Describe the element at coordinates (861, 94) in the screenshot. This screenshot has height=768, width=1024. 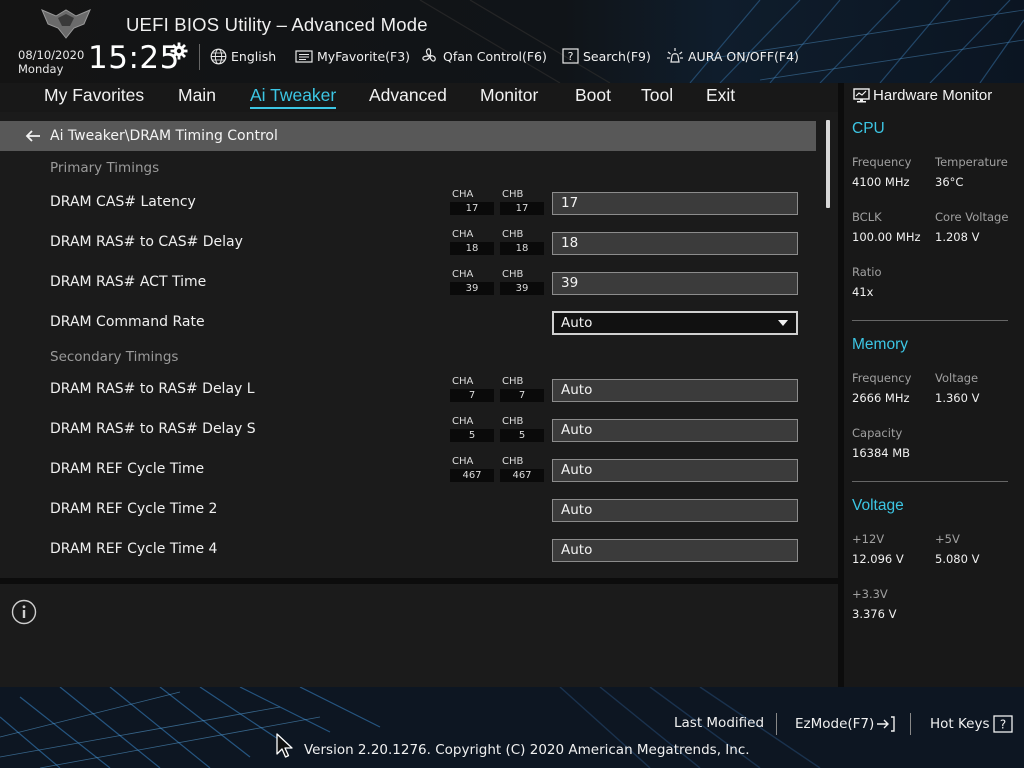
I see `monitor-icon` at that location.